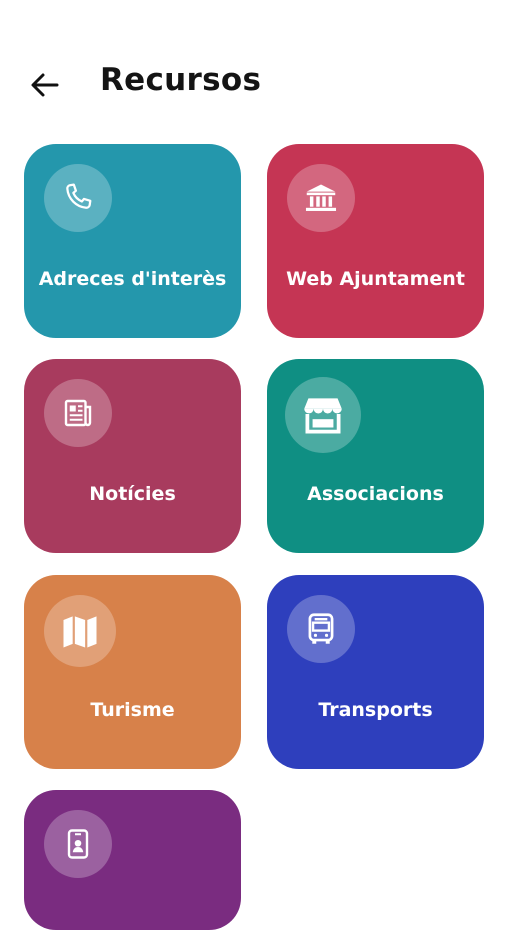 The width and height of the screenshot is (507, 930). I want to click on tile-adreces-interes: Adreces d'interès, so click(132, 241).